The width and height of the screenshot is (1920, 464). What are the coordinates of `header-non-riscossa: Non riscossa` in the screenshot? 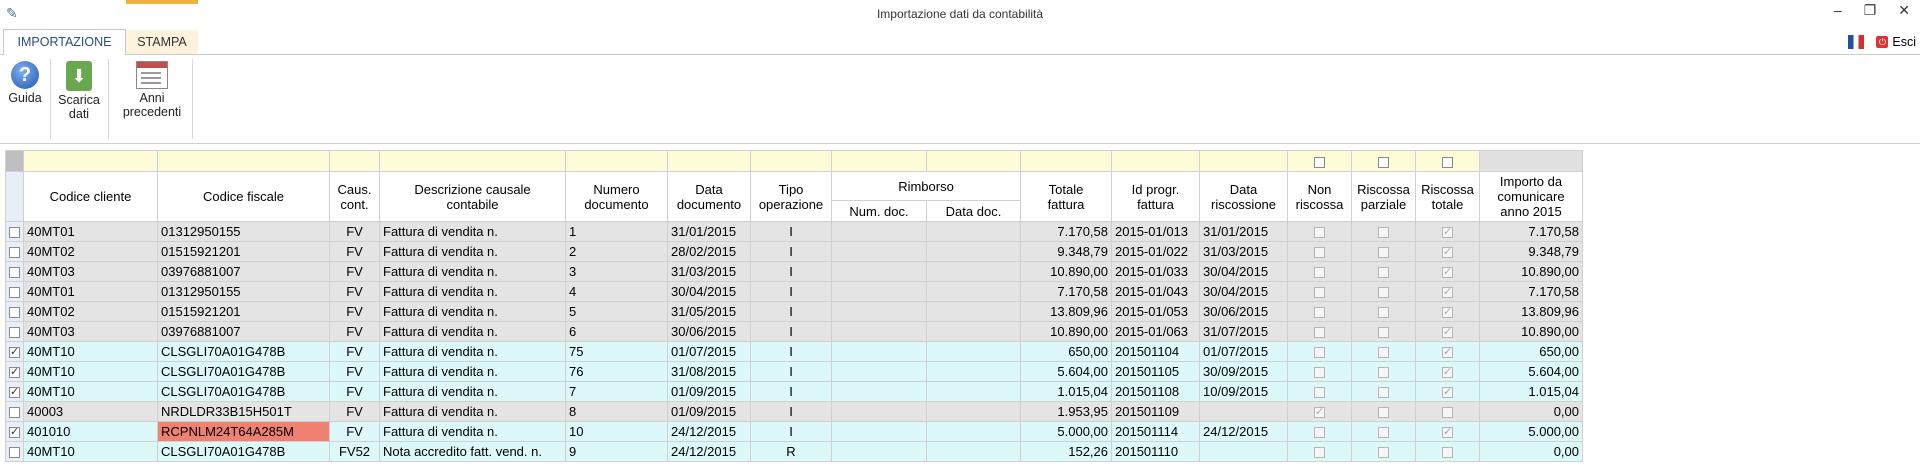 It's located at (1319, 196).